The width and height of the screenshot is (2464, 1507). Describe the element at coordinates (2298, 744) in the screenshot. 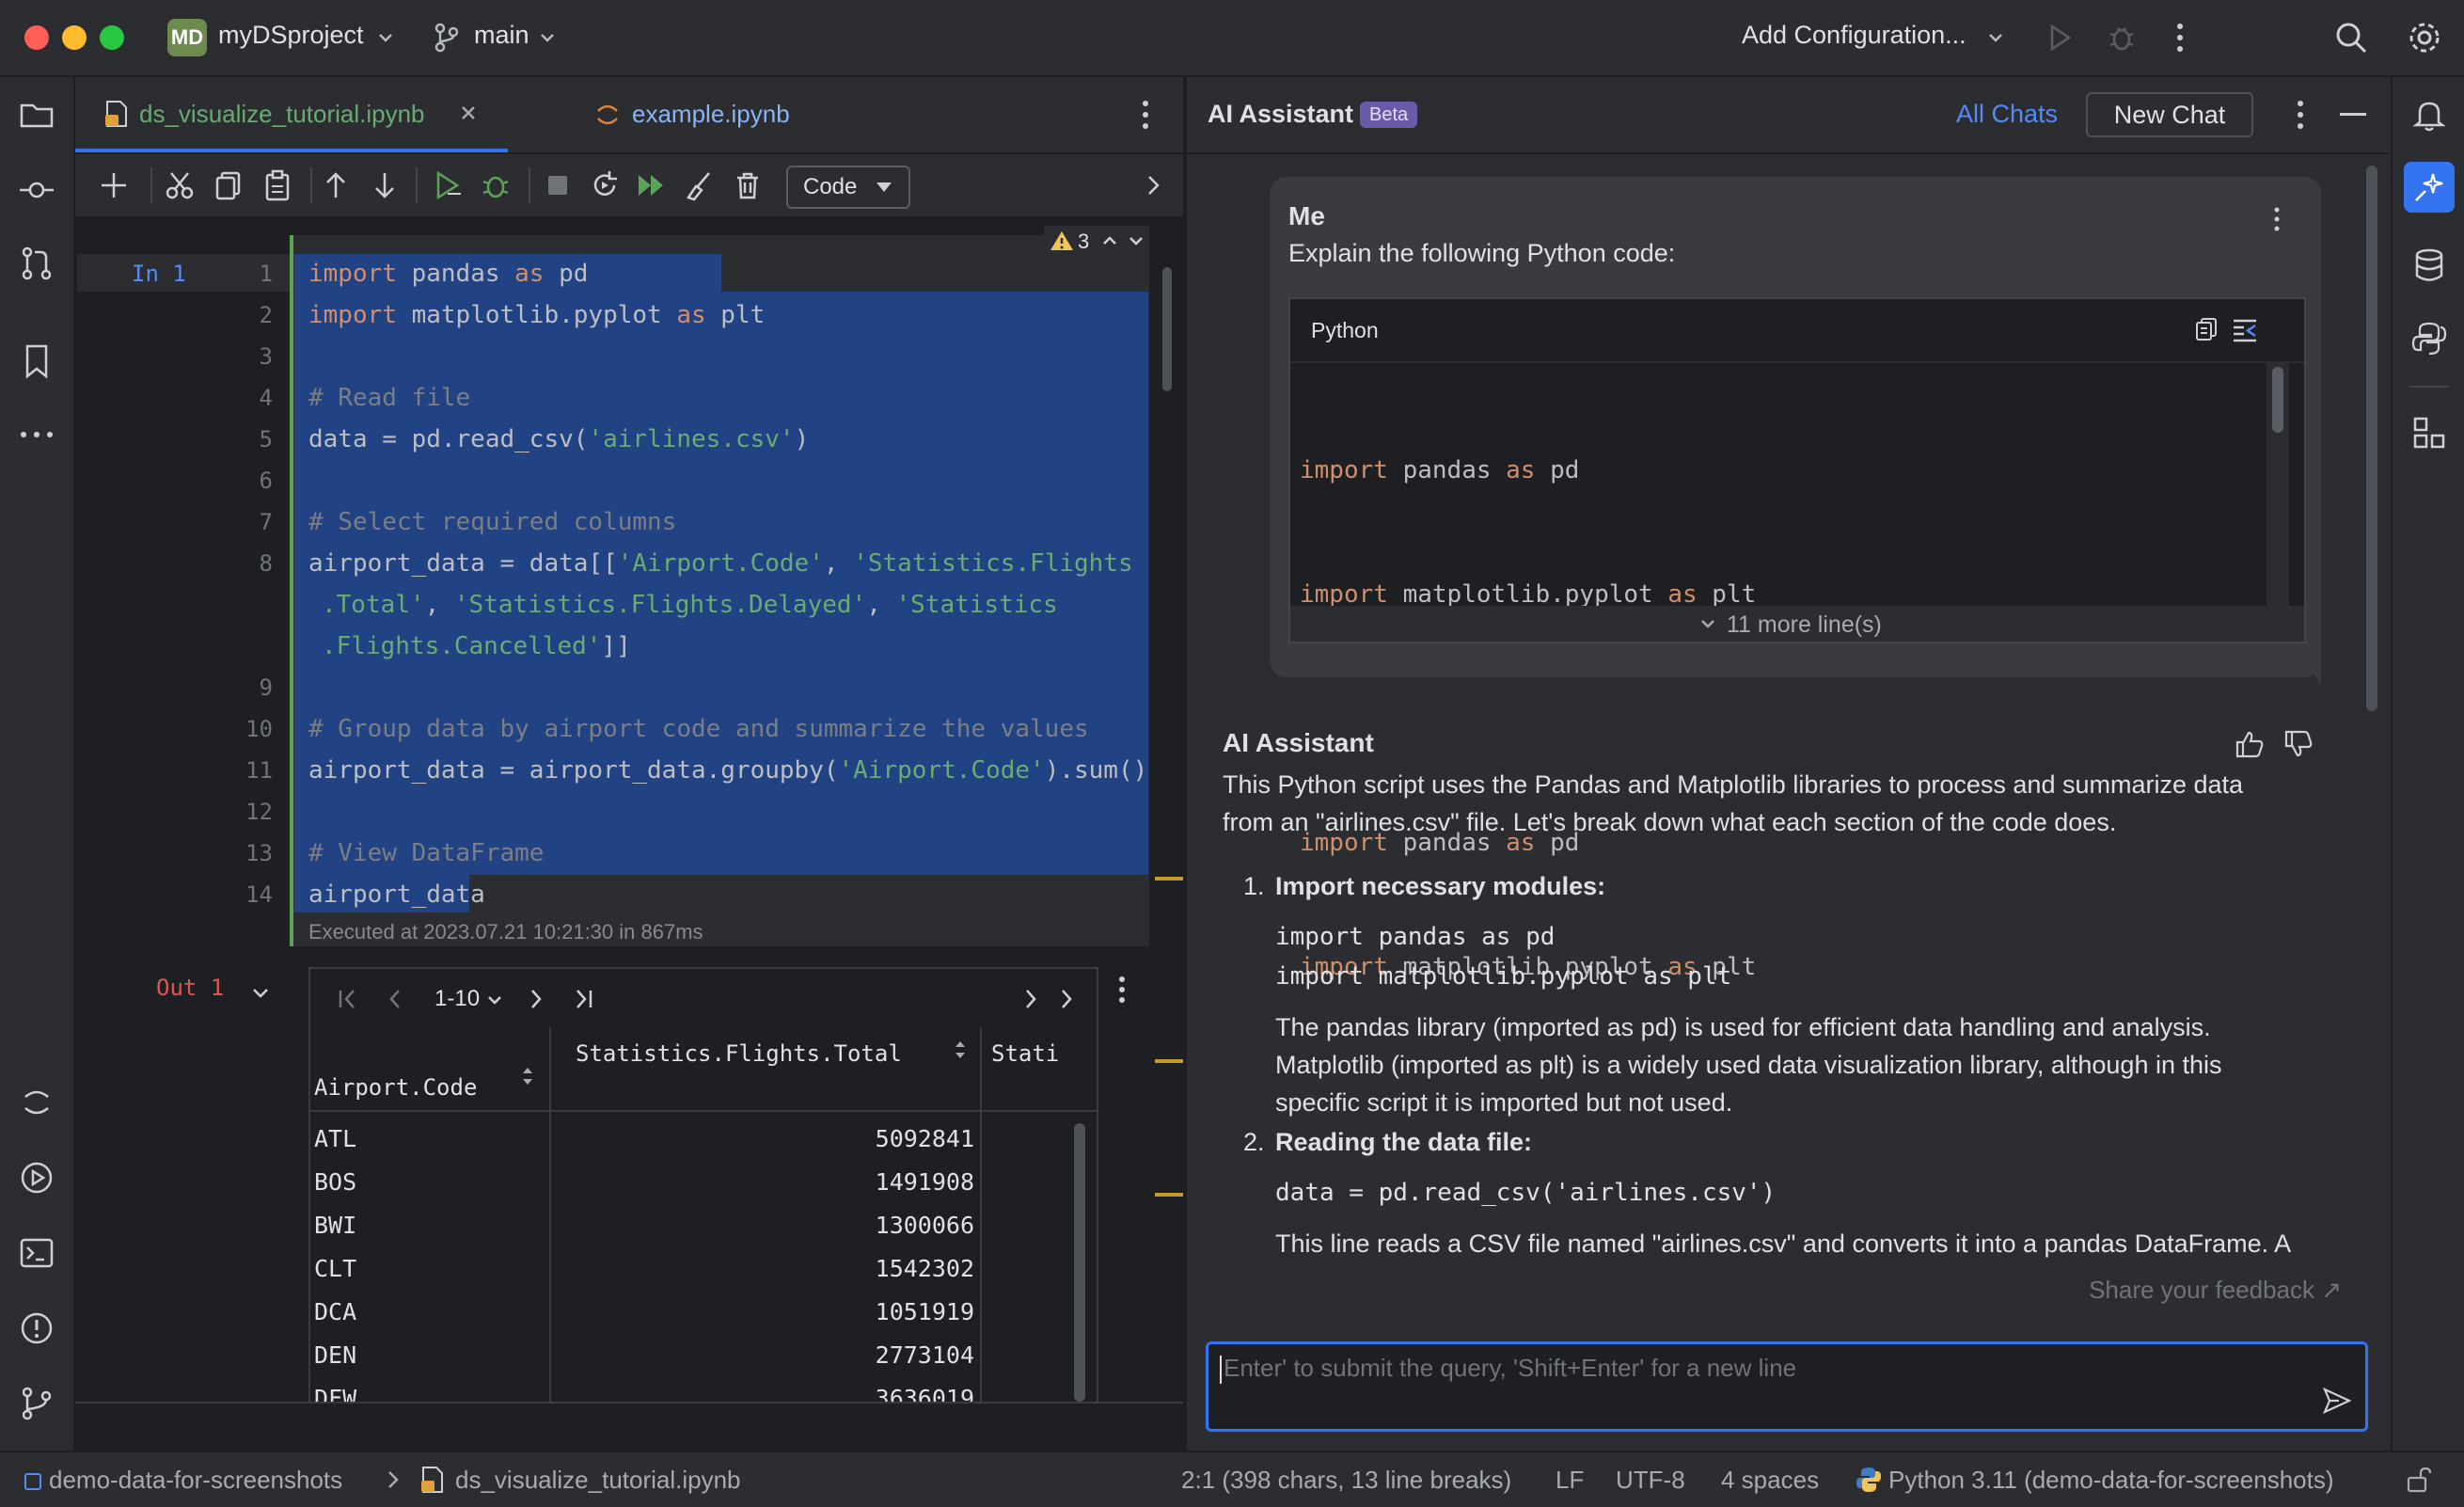

I see `thumbs-down-icon` at that location.